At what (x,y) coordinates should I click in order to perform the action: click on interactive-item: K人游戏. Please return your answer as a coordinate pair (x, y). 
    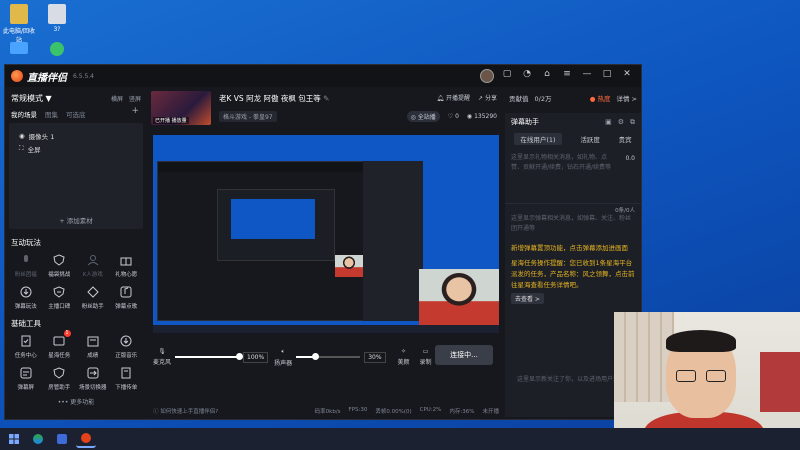
    Looking at the image, I should click on (93, 265).